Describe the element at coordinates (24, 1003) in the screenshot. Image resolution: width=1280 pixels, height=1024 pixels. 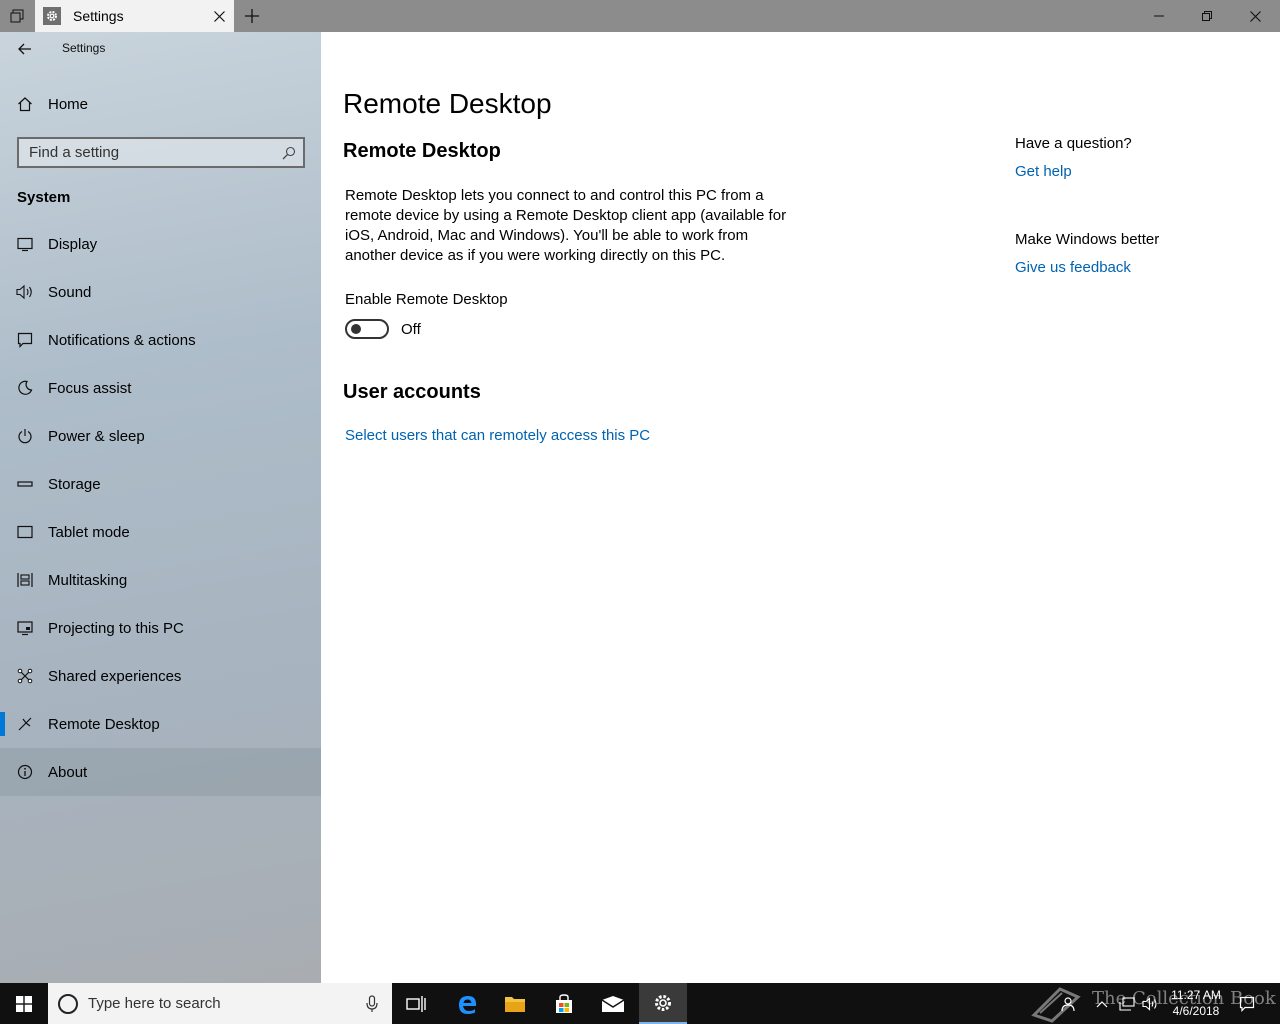
I see `start-button` at that location.